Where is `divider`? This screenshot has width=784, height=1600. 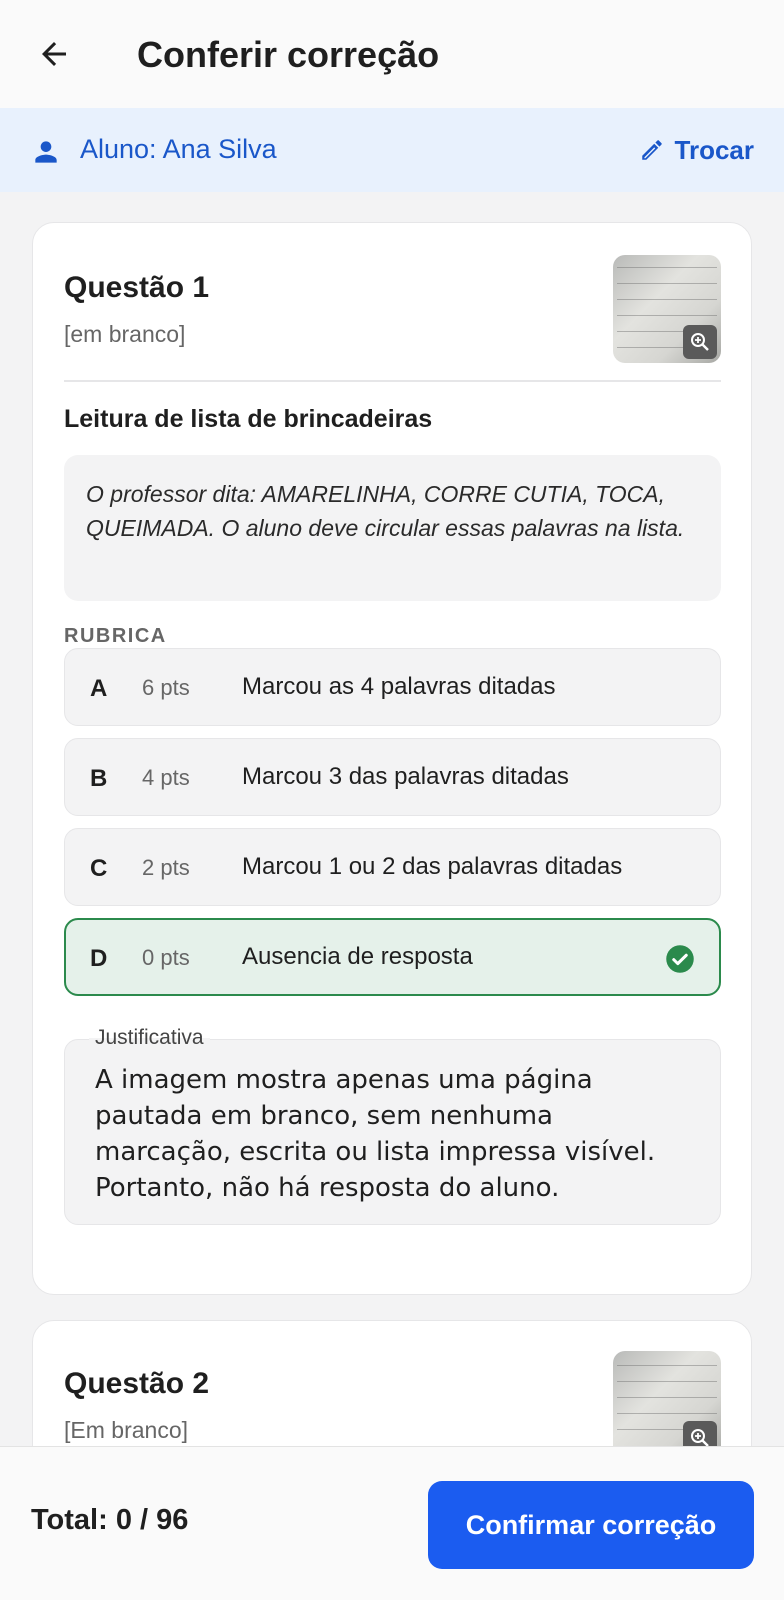 divider is located at coordinates (392, 381).